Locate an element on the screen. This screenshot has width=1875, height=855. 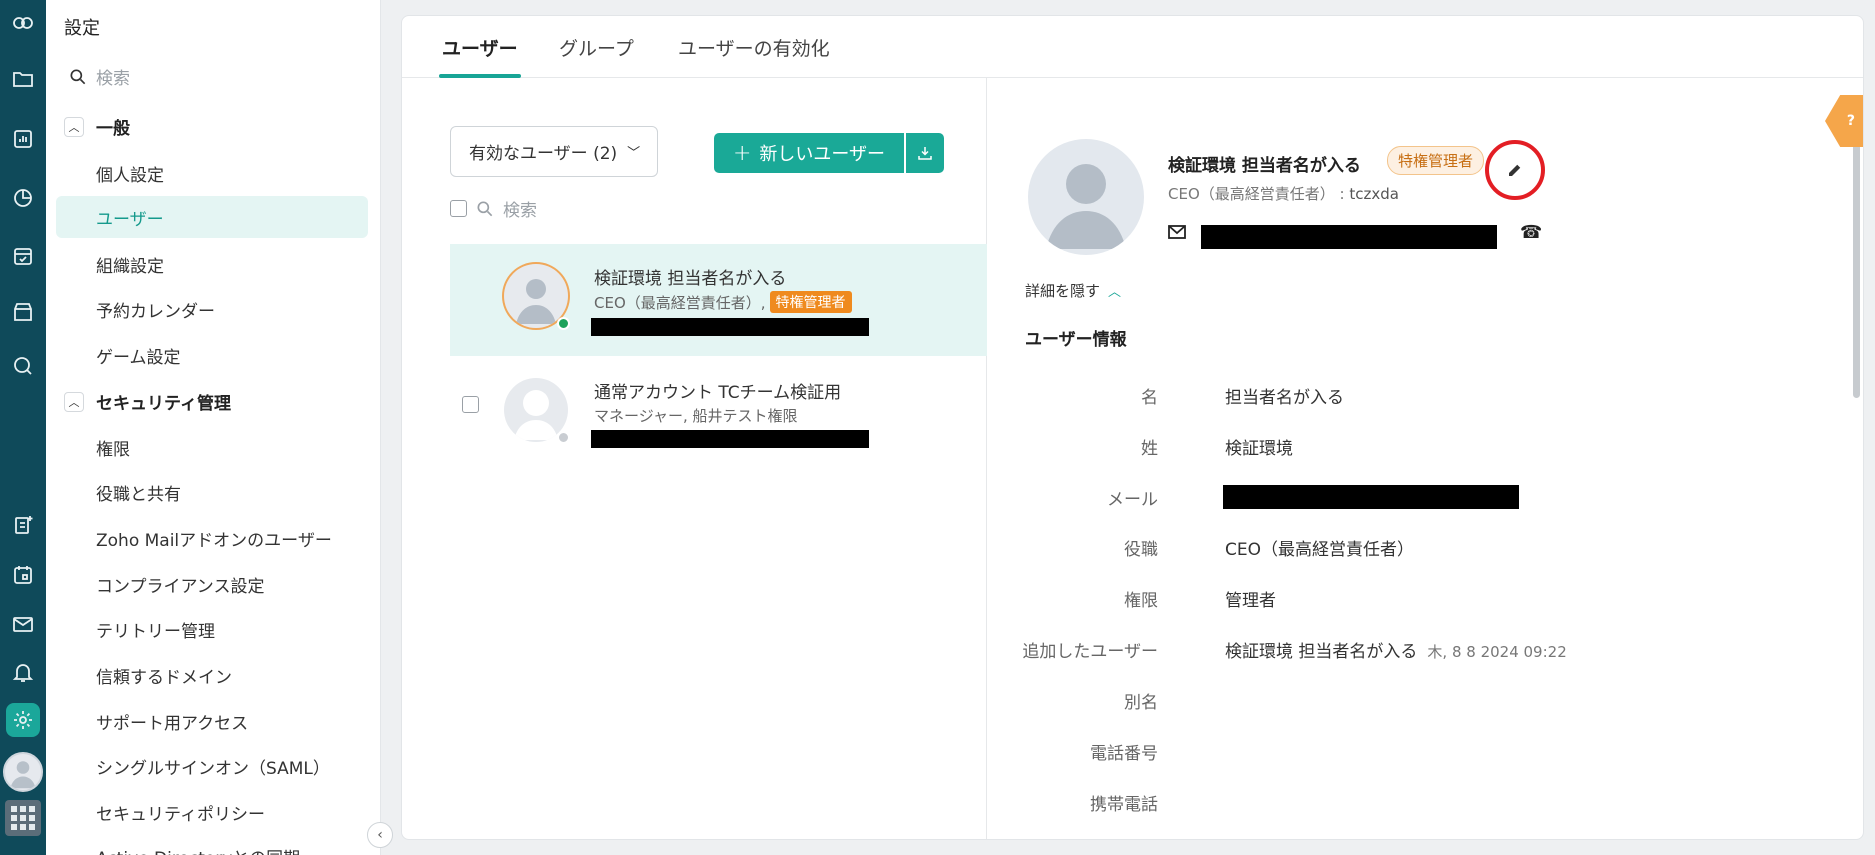
select-all-checkbox is located at coordinates (458, 208).